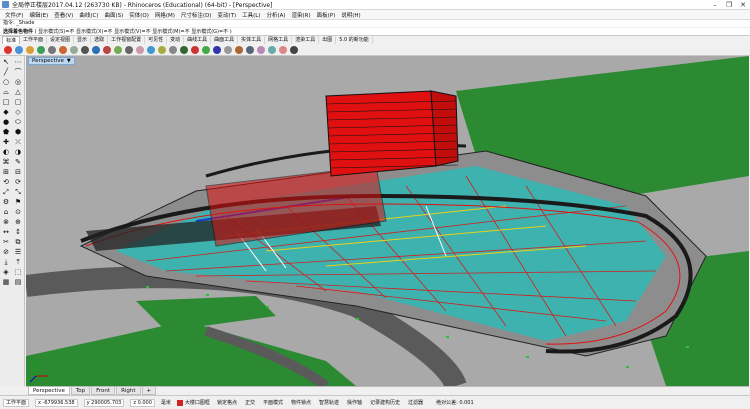 The height and width of the screenshot is (409, 750). Describe the element at coordinates (18, 232) in the screenshot. I see `tool-icon-35: ↕` at that location.